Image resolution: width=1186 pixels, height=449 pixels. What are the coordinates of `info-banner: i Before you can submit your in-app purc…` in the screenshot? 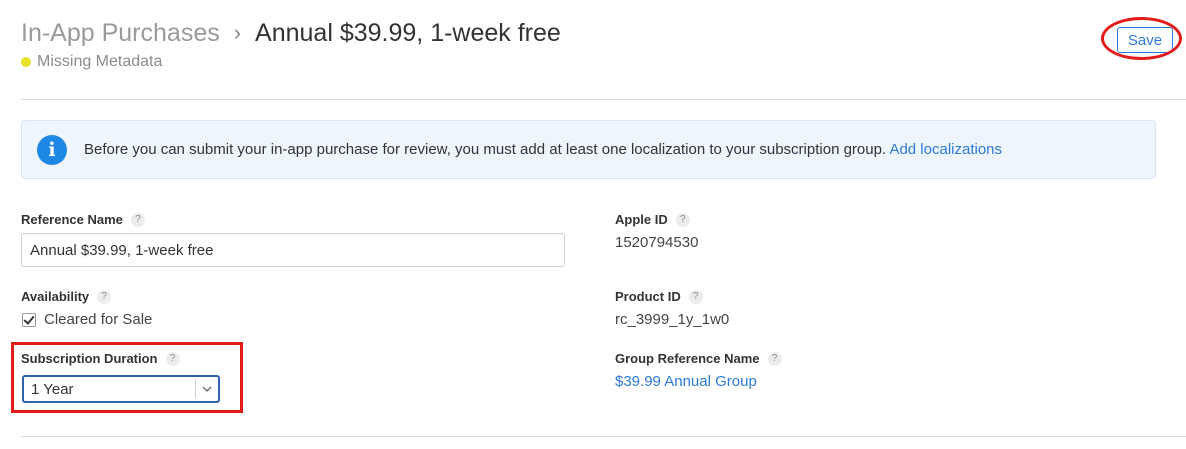 It's located at (588, 149).